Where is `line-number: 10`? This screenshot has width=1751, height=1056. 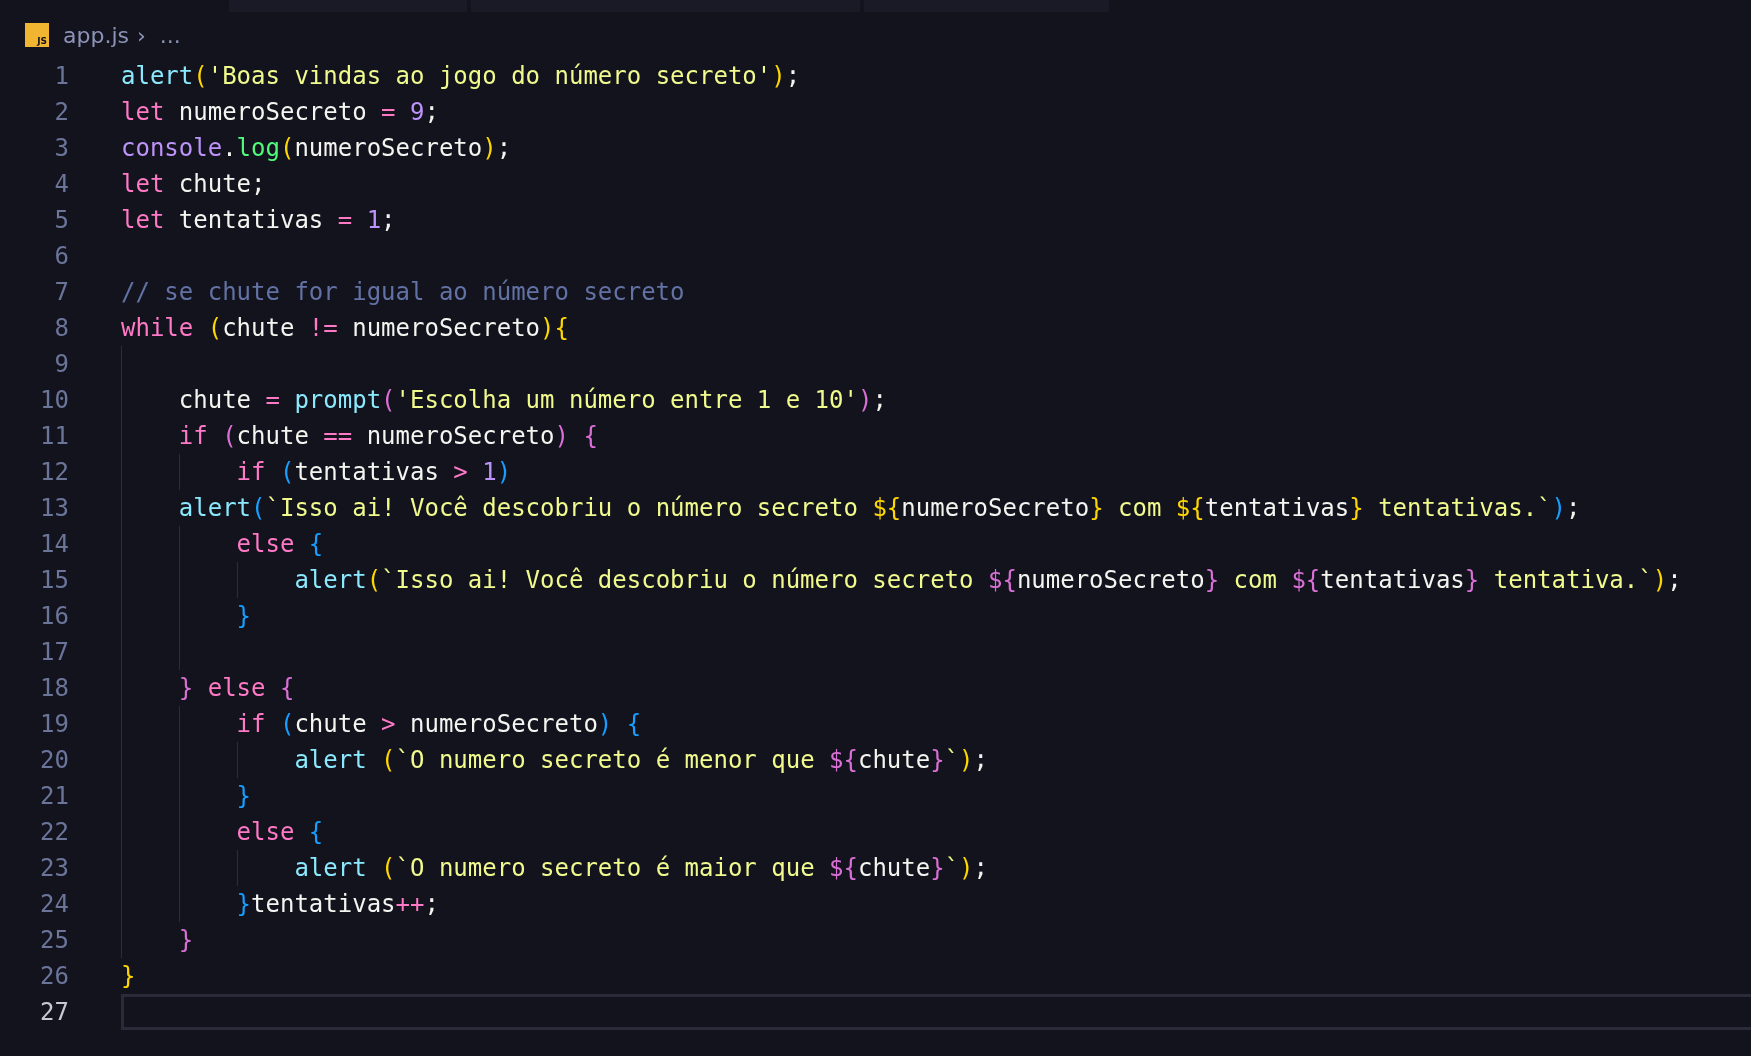 line-number: 10 is located at coordinates (54, 400).